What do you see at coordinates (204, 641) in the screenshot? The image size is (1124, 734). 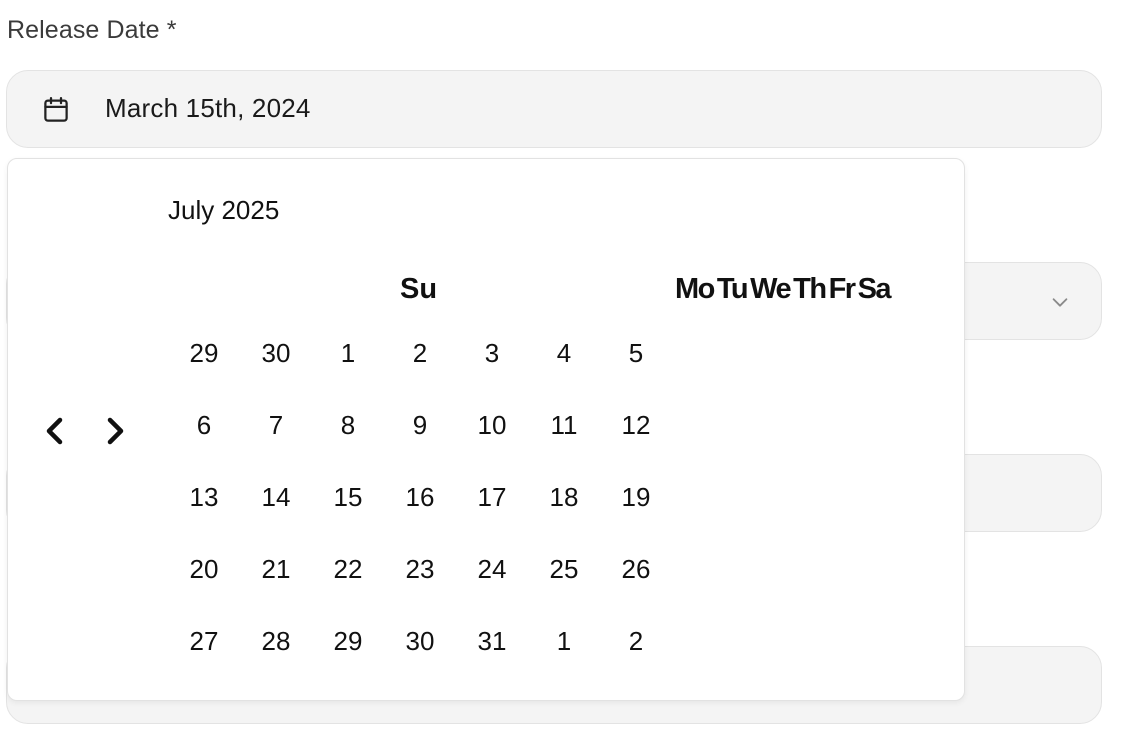 I see `calendar-day: 27` at bounding box center [204, 641].